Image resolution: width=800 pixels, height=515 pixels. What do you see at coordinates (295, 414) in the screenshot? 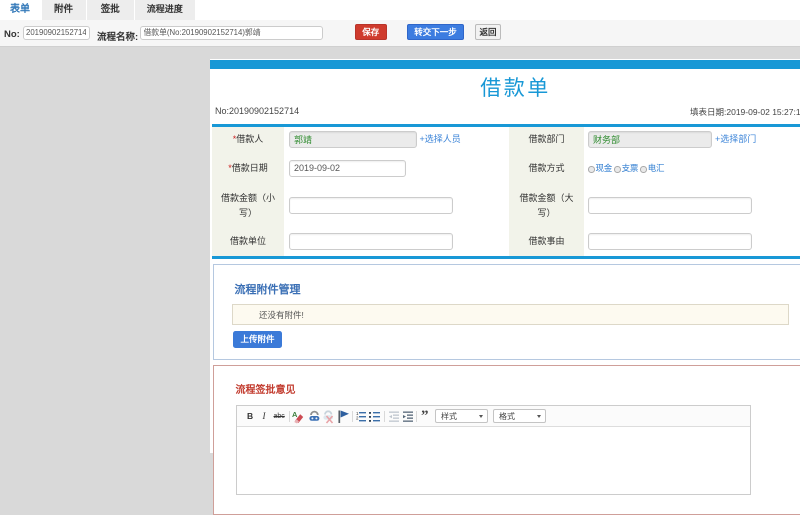
I see `svg-text: A` at bounding box center [295, 414].